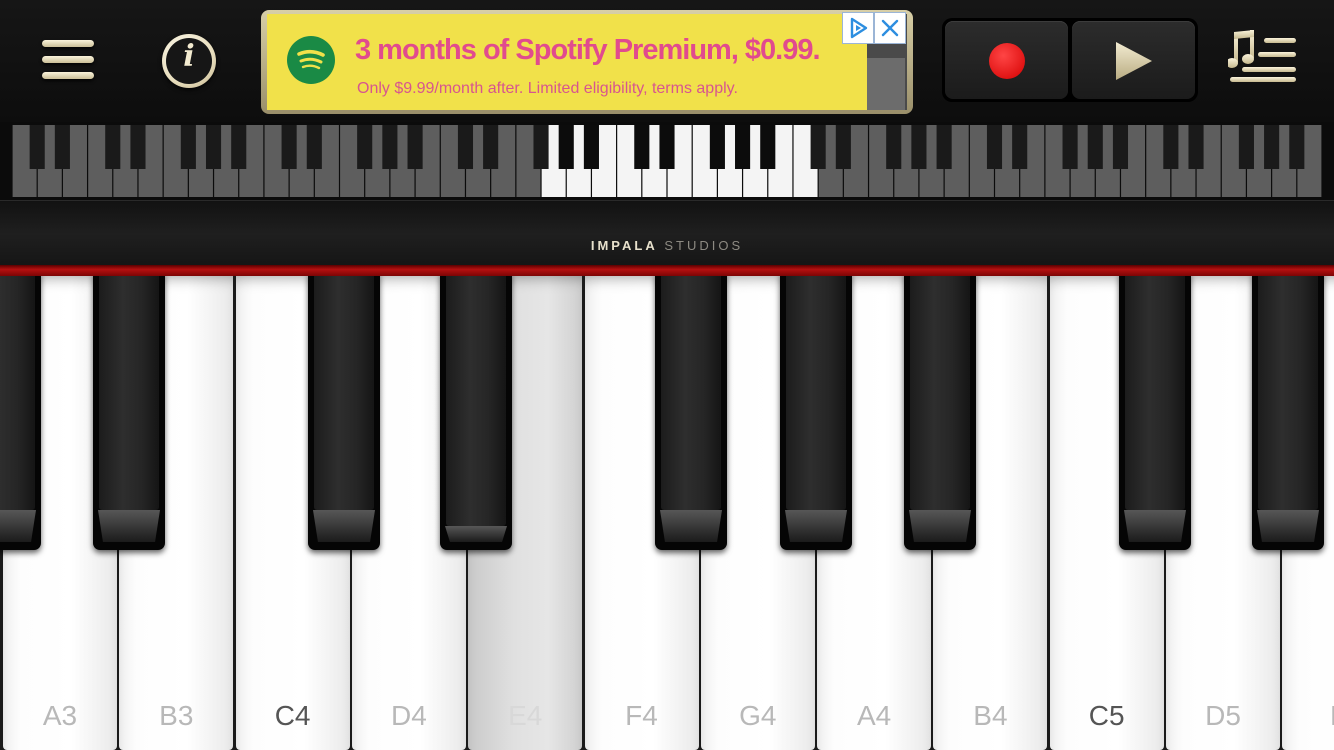 This screenshot has width=1334, height=750. I want to click on hamburger-menu-icon, so click(68, 61).